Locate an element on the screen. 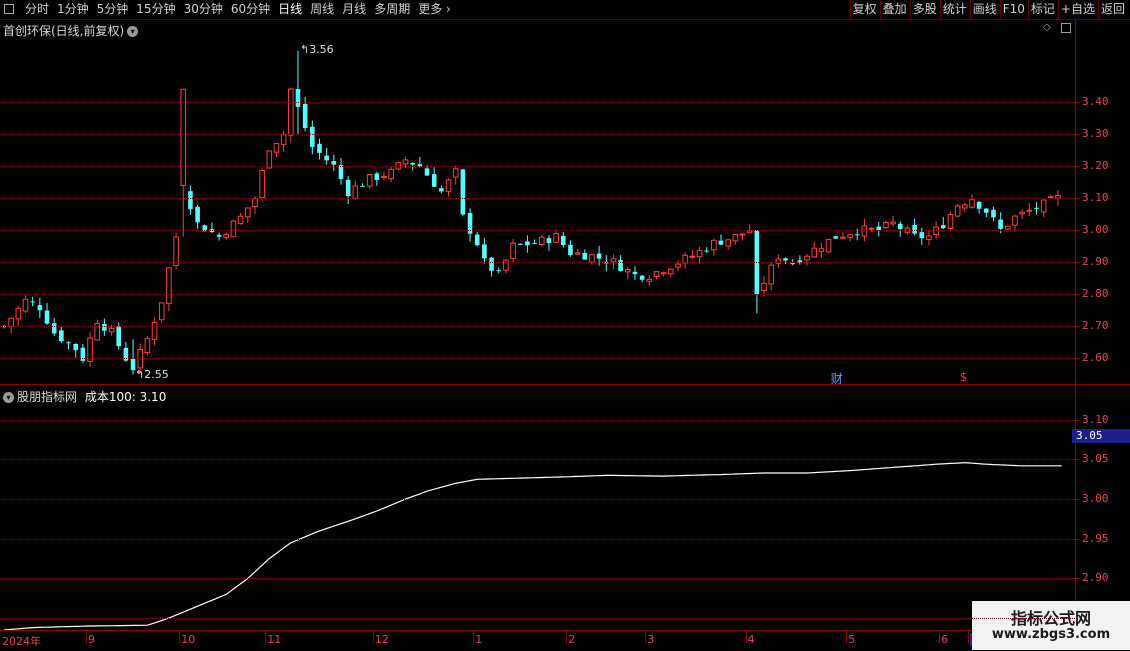 This screenshot has height=651, width=1130. event-marker-1: $ is located at coordinates (964, 377).